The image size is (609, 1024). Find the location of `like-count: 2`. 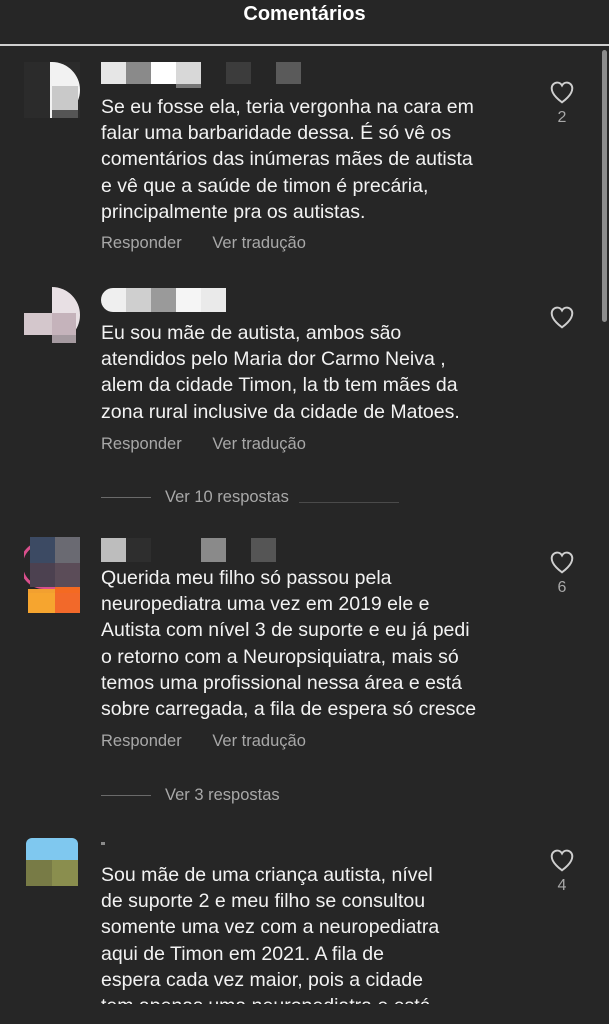

like-count: 2 is located at coordinates (562, 117).